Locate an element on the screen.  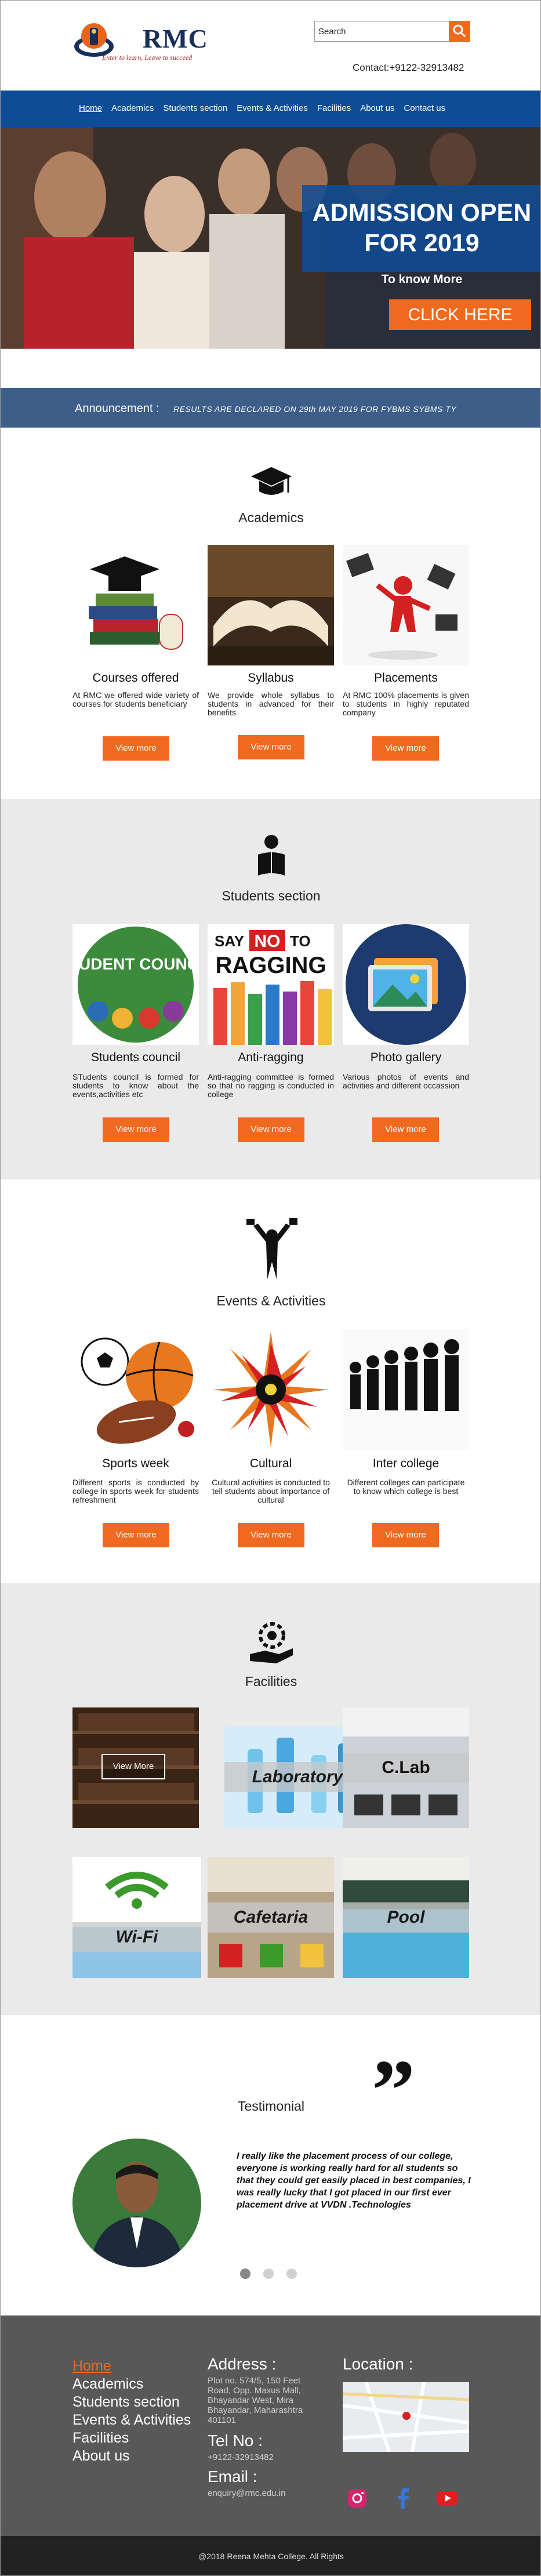
location-map is located at coordinates (406, 2417).